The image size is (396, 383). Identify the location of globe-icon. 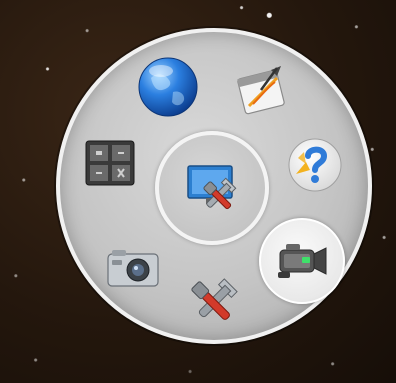
(168, 87).